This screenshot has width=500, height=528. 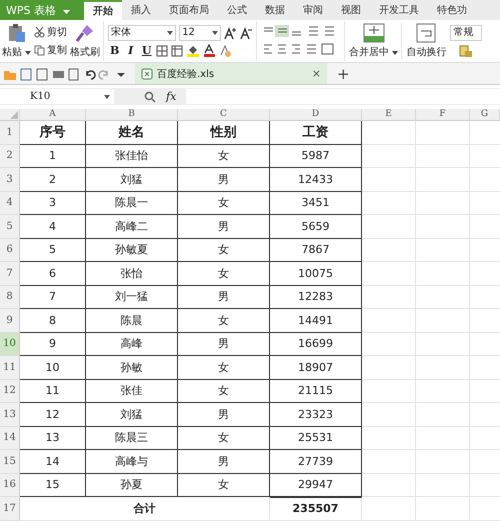 I want to click on paintbrush-icon, so click(x=85, y=33).